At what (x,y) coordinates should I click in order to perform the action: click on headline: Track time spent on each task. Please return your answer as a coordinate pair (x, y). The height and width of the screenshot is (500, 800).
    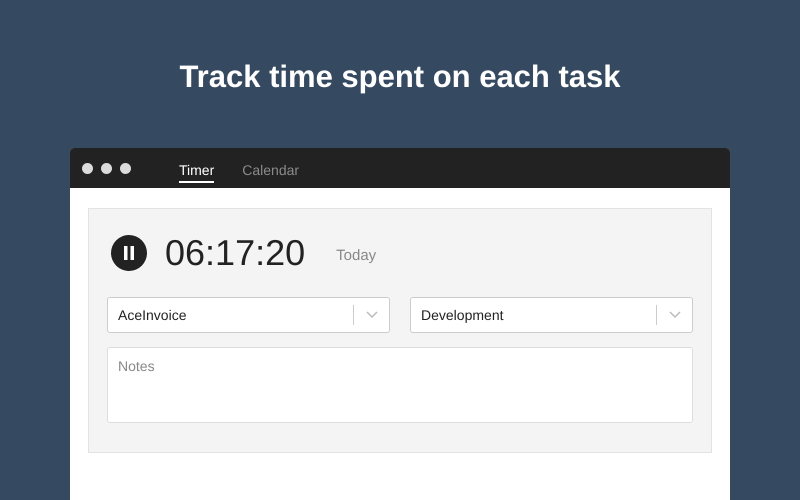
    Looking at the image, I should click on (400, 77).